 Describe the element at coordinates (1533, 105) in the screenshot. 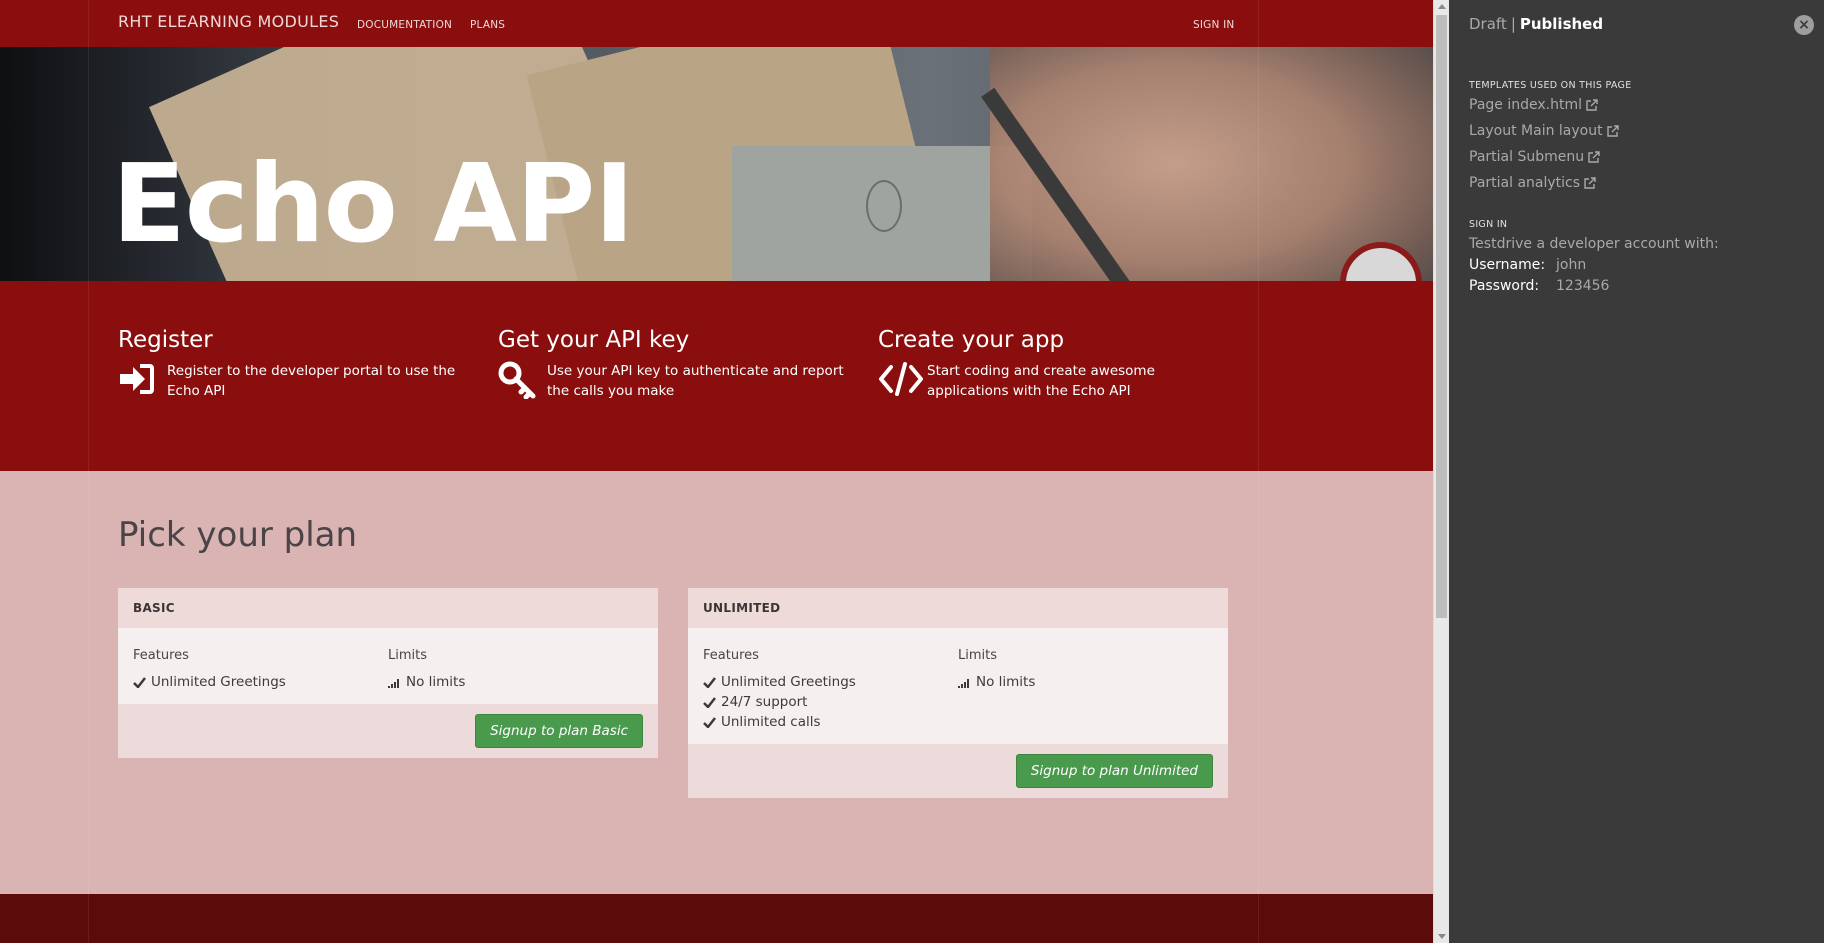

I see `template-link: Page index.html` at that location.